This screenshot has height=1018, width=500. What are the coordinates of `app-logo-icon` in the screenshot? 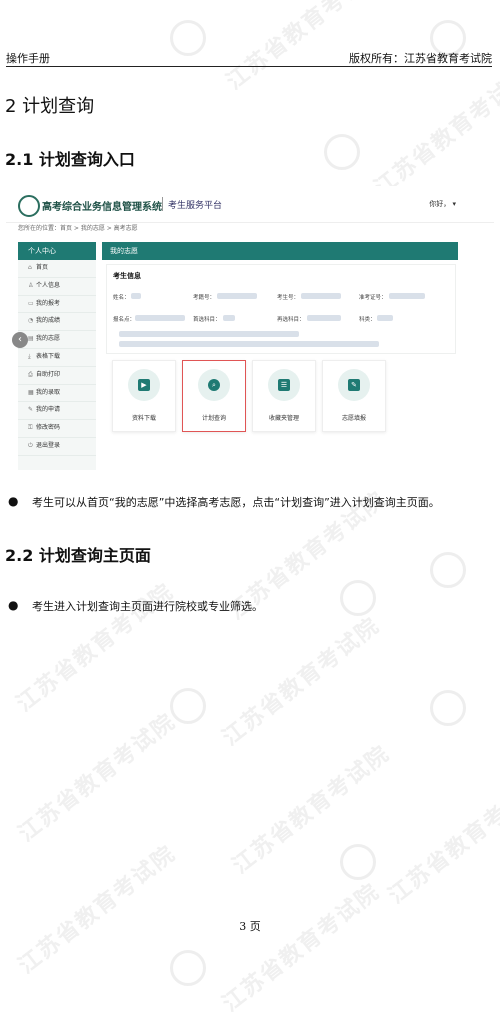 It's located at (29, 206).